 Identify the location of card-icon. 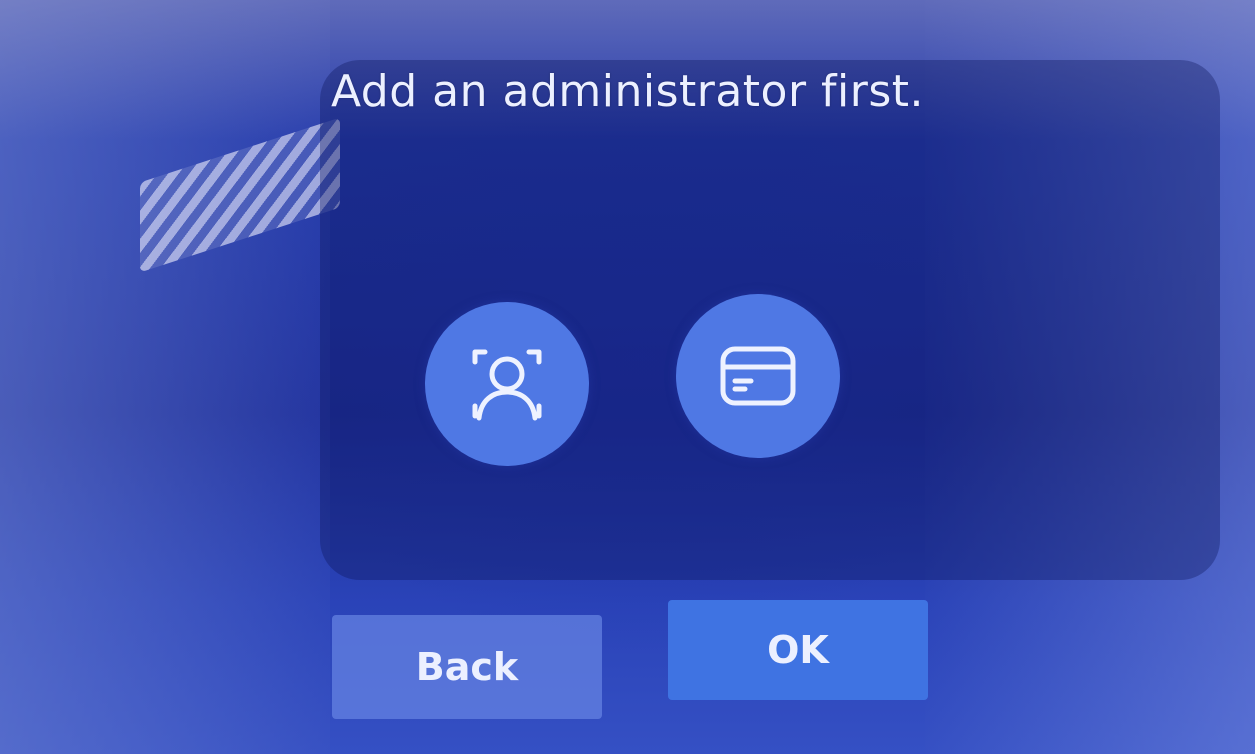
(758, 376).